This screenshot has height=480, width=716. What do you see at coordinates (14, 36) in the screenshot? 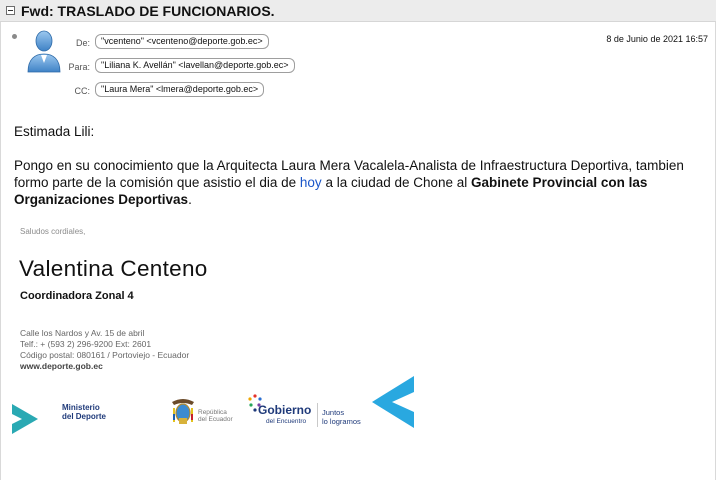
I see `status-dot-icon` at bounding box center [14, 36].